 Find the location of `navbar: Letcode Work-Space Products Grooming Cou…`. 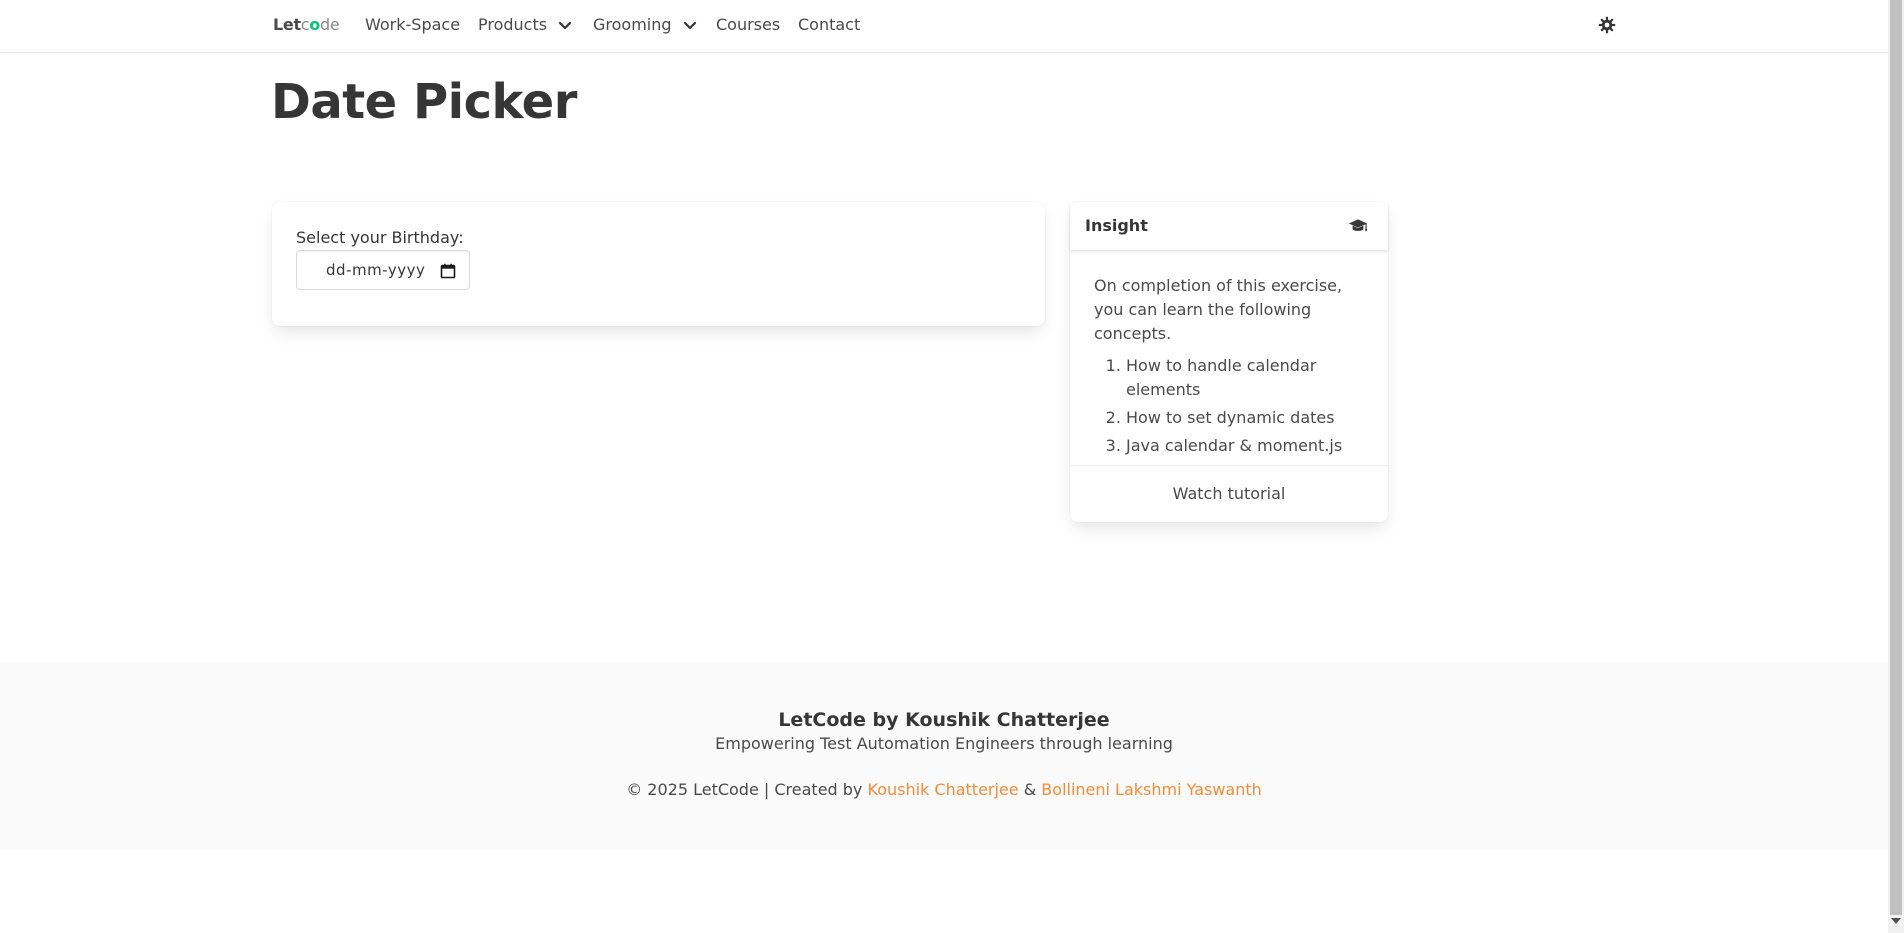

navbar: Letcode Work-Space Products Grooming Cou… is located at coordinates (944, 26).